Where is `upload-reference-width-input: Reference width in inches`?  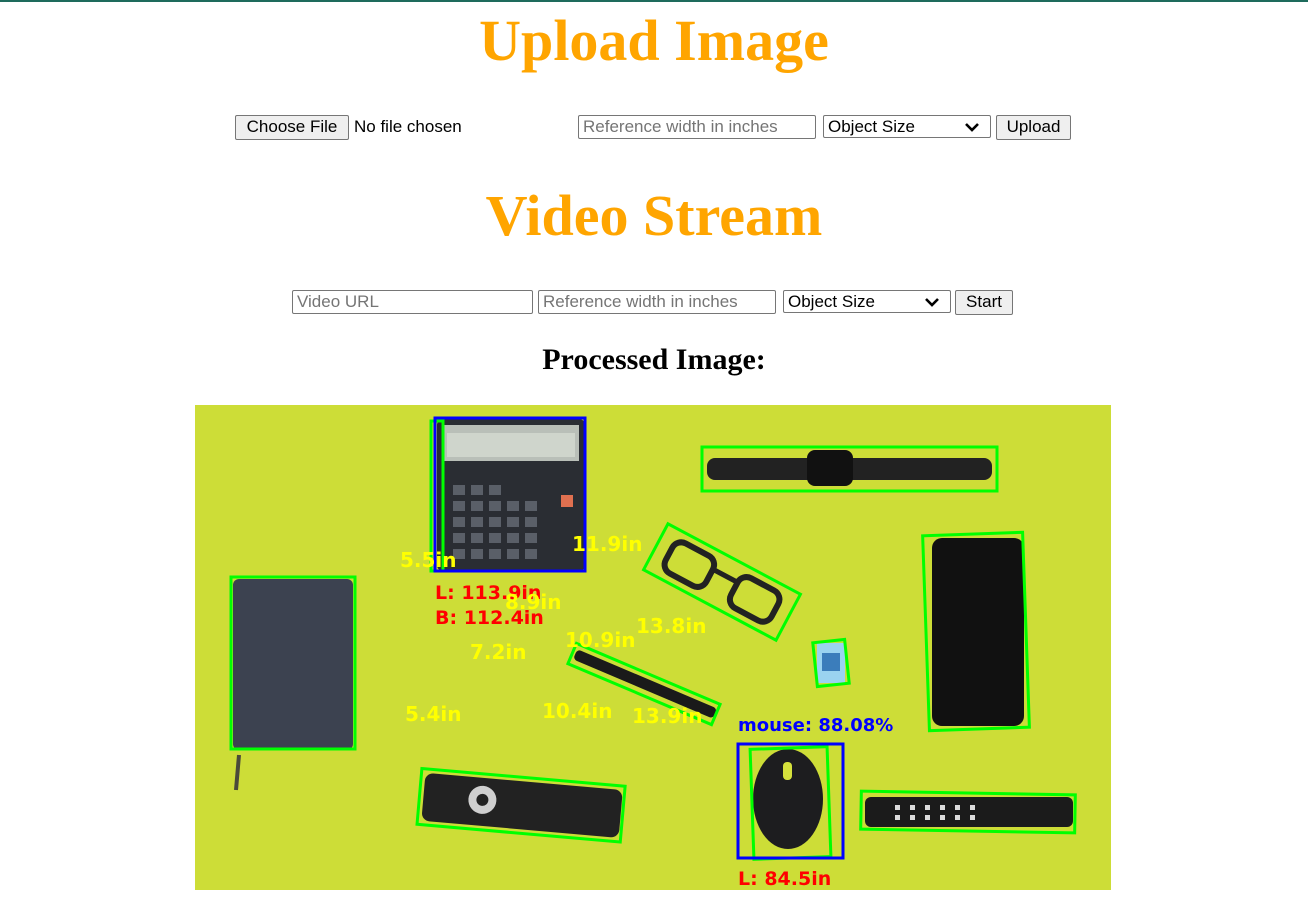 upload-reference-width-input: Reference width in inches is located at coordinates (697, 127).